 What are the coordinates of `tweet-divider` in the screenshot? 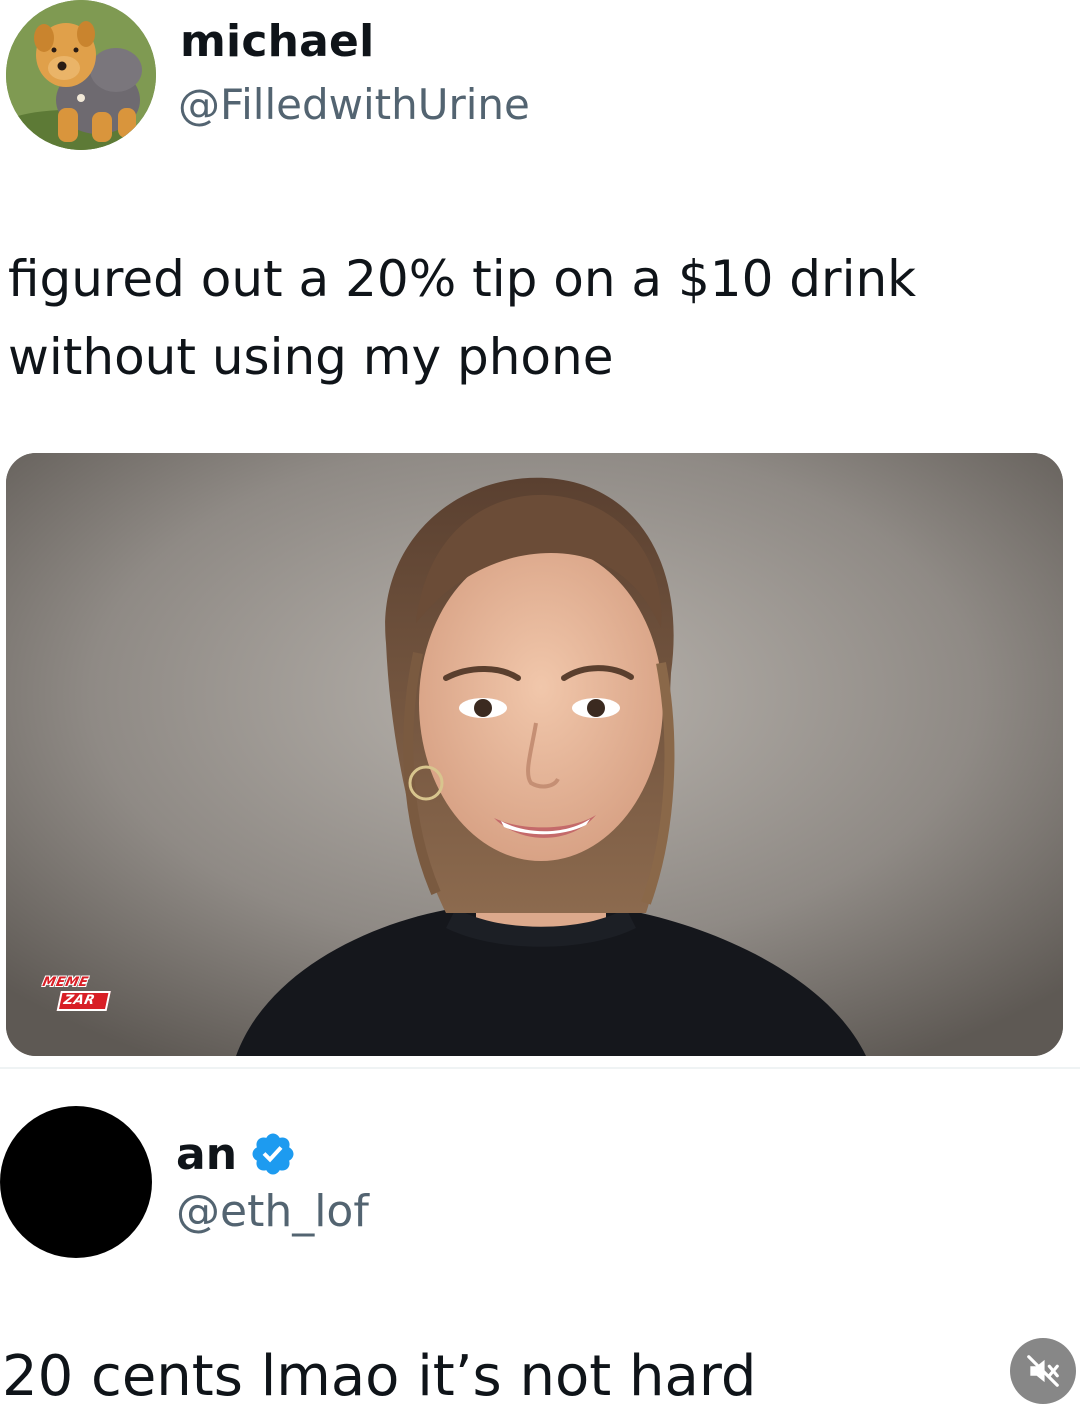 It's located at (540, 1068).